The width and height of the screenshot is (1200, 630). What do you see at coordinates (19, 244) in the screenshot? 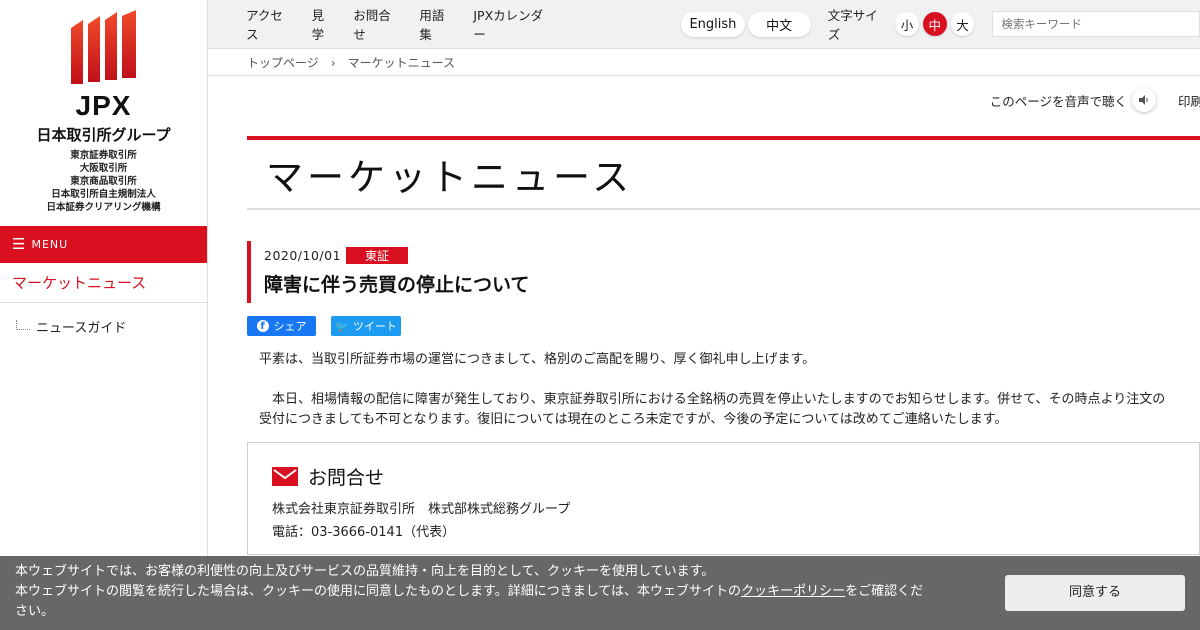
I see `hamburger-icon: ☰` at bounding box center [19, 244].